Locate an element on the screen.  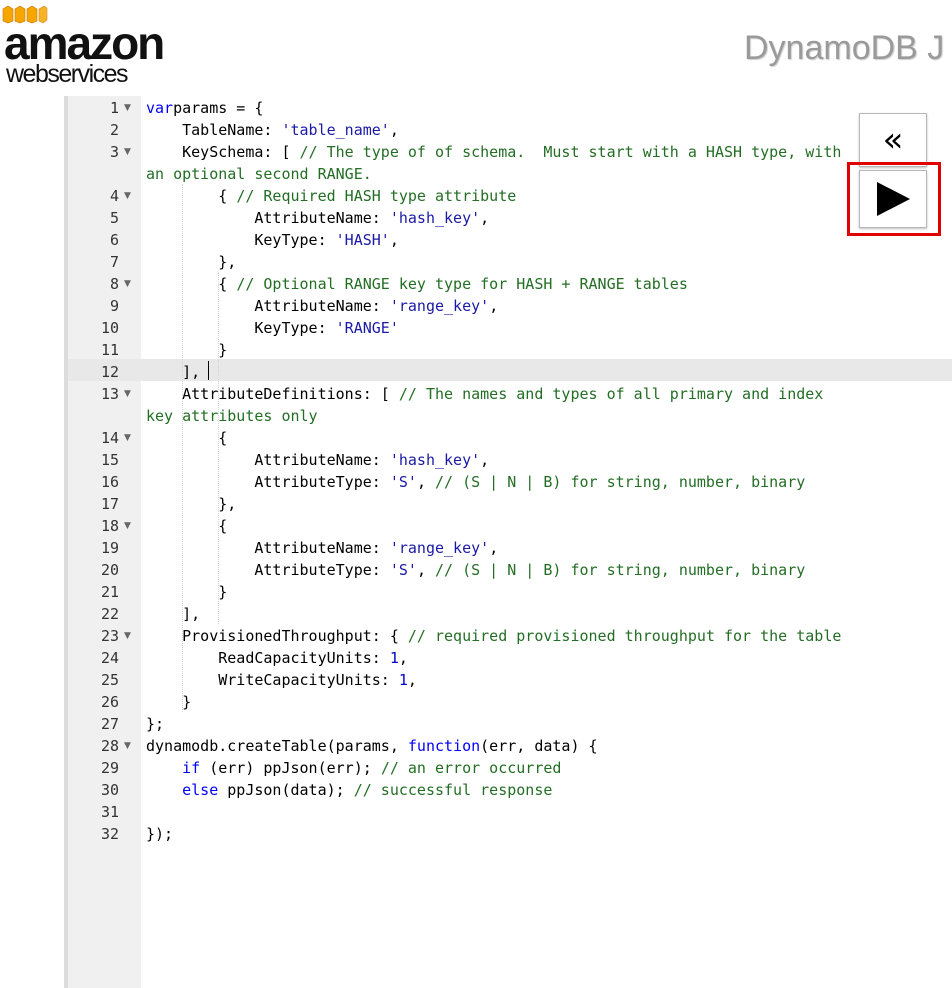
line-number-row: 13 ▼ is located at coordinates (104, 394).